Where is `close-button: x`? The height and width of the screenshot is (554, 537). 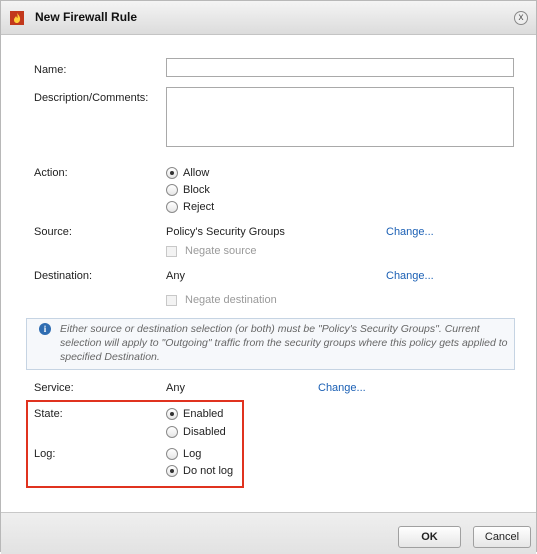 close-button: x is located at coordinates (521, 18).